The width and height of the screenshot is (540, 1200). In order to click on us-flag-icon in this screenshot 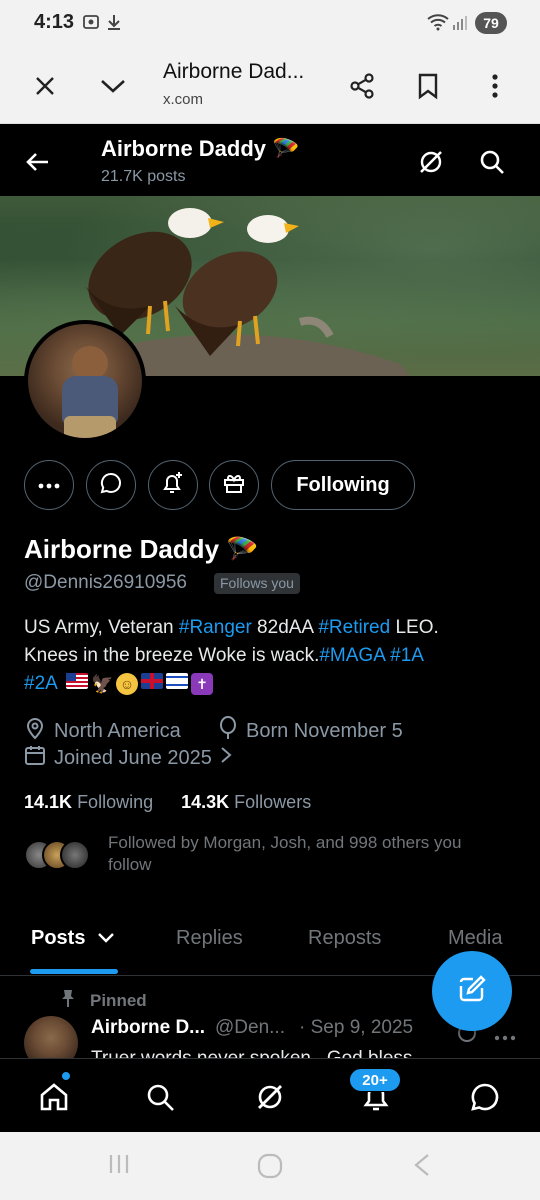, I will do `click(77, 680)`.